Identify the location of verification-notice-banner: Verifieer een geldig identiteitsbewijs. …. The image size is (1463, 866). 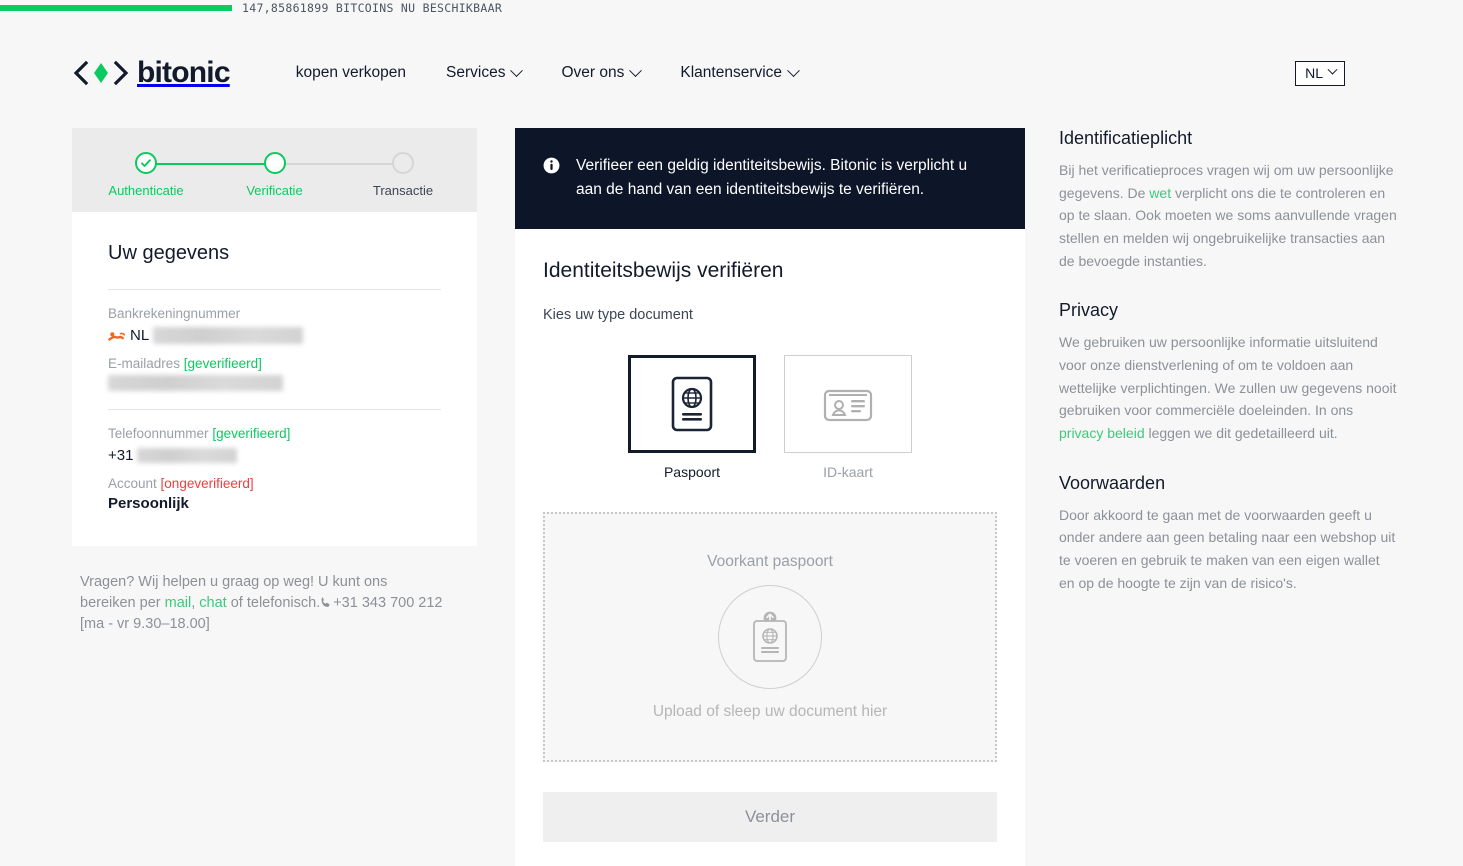
(770, 179).